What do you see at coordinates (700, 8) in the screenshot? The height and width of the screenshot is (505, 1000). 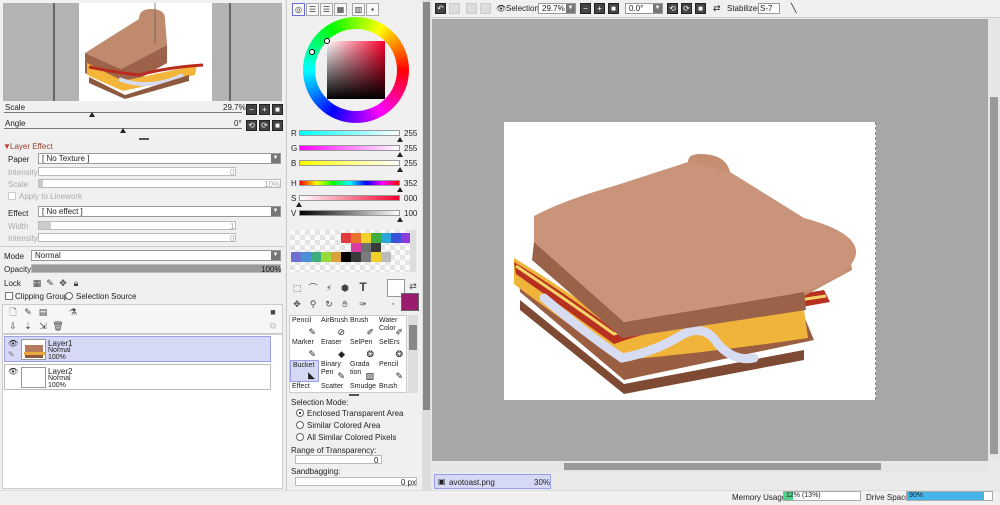 I see `canvas-rotate-reset-button: ■` at bounding box center [700, 8].